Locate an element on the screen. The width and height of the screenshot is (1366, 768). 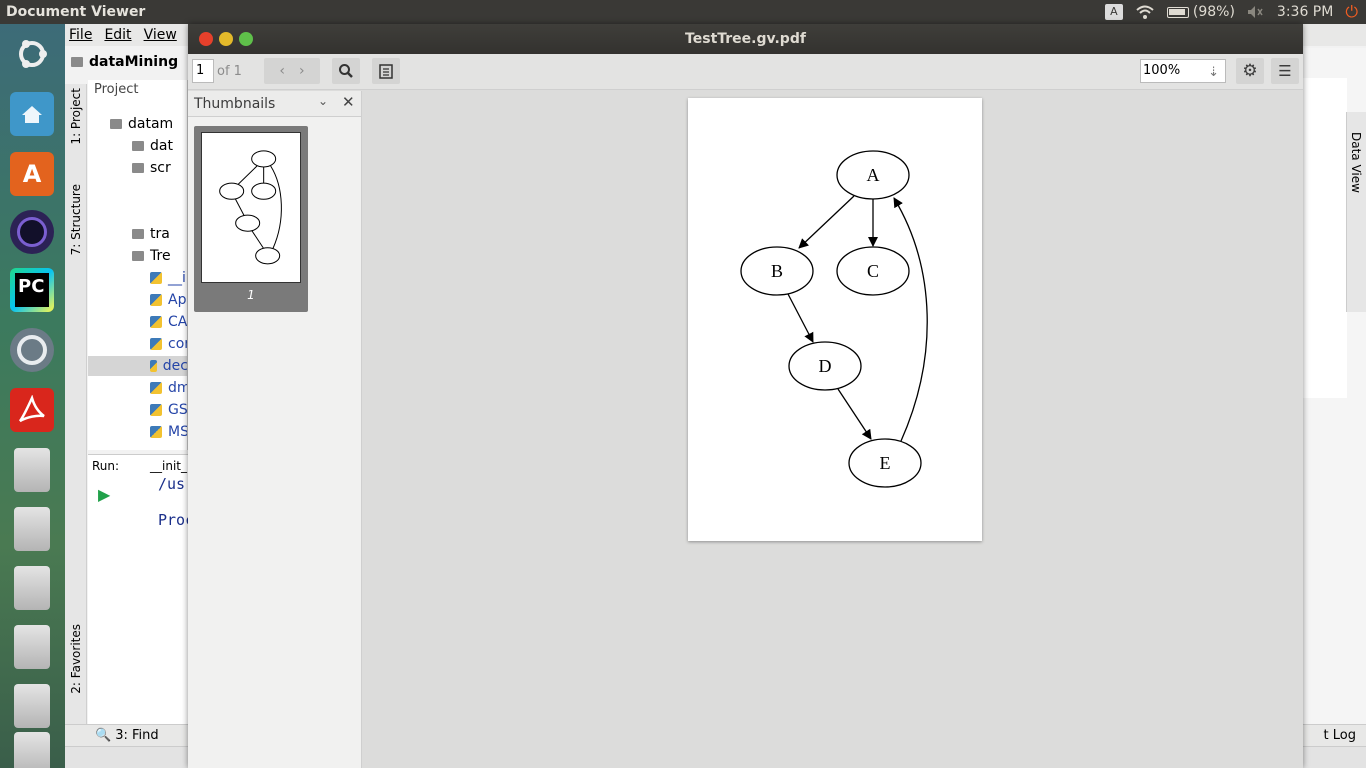
thumbnail-page is located at coordinates (251, 207).